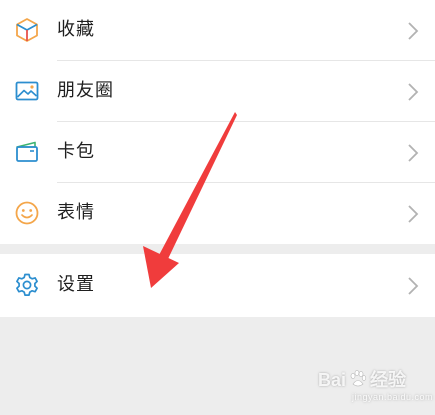 Image resolution: width=435 pixels, height=415 pixels. What do you see at coordinates (27, 152) in the screenshot?
I see `card-wallet-icon` at bounding box center [27, 152].